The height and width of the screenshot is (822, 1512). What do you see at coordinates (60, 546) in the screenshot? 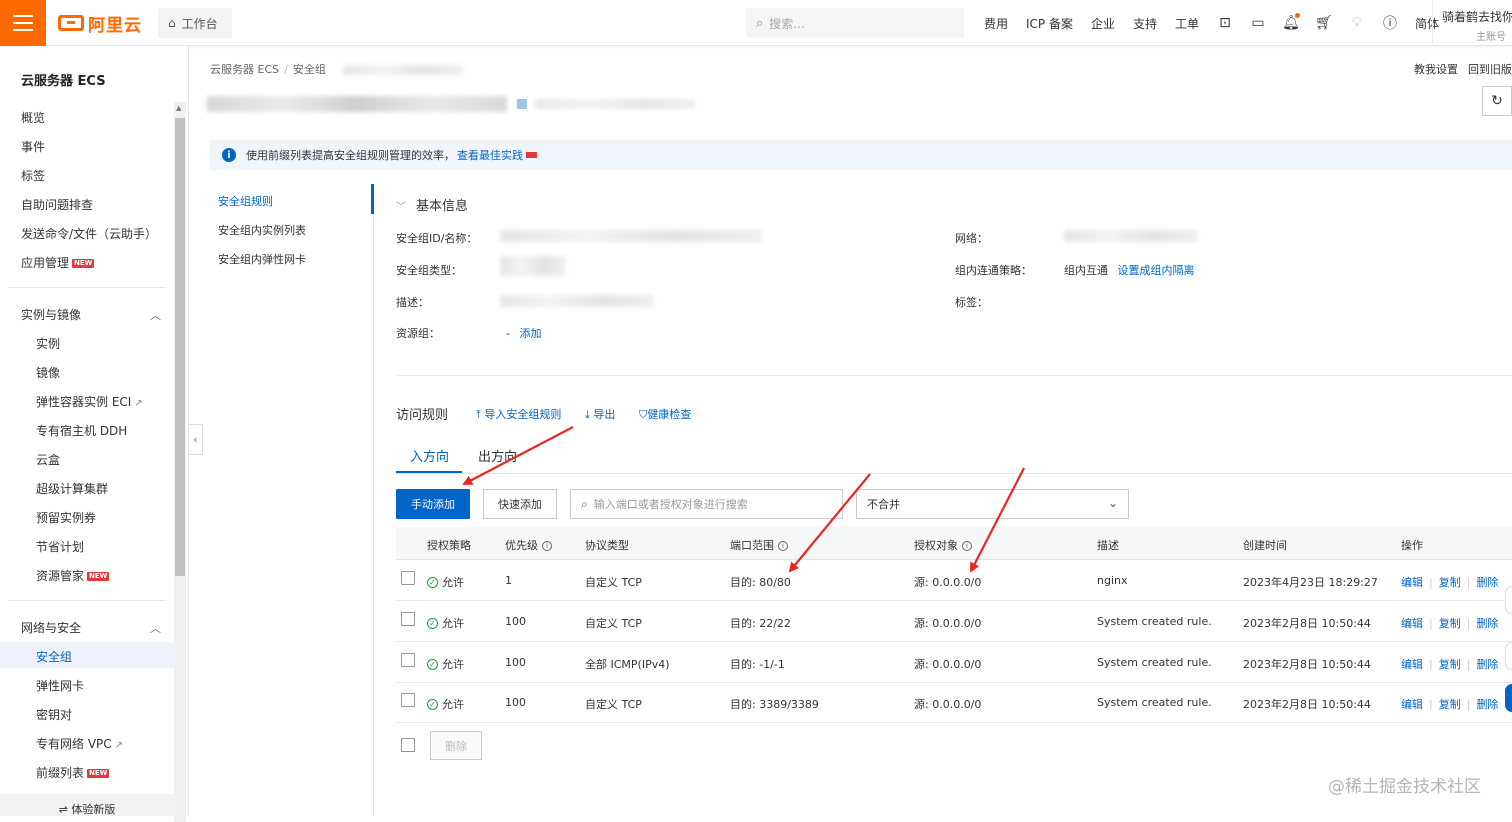
I see `sidebar-item-savings-plan: 节省计划` at bounding box center [60, 546].